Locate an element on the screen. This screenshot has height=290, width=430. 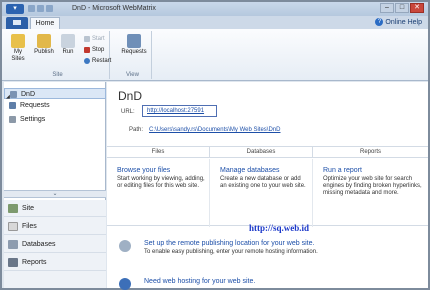
my-sites-label: My Sites is located at coordinates (18, 55).